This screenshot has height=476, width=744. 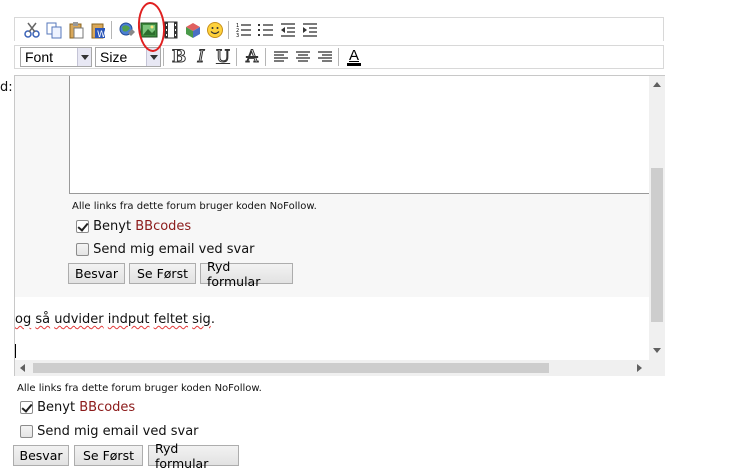 I want to click on chevron-down-icon, so click(x=84, y=57).